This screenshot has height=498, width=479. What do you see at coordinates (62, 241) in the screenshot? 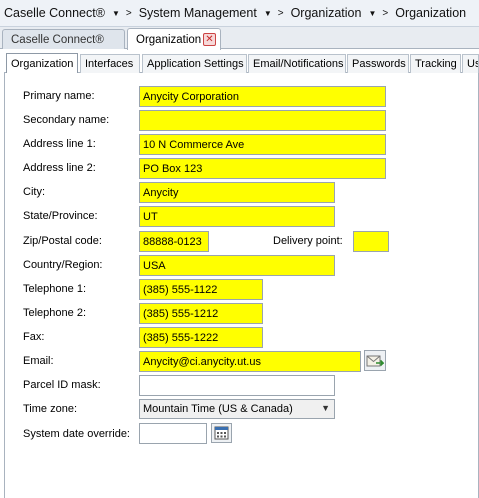
I see `zip-label: Zip/Postal code:` at bounding box center [62, 241].